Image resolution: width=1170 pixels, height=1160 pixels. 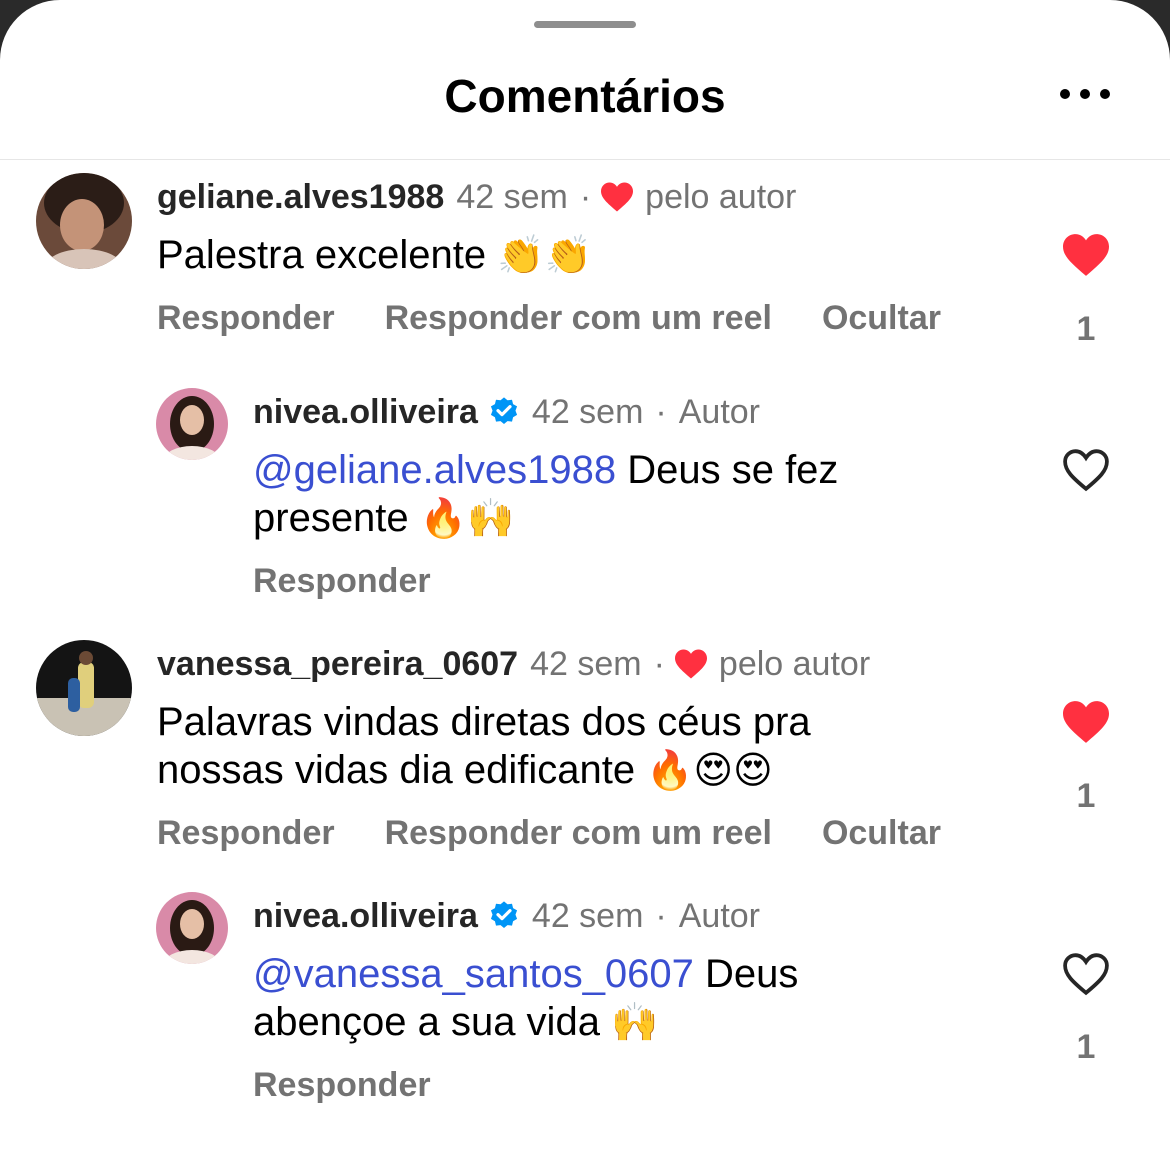 What do you see at coordinates (426, 1022) in the screenshot?
I see `comment-body: abençoe a sua vida` at bounding box center [426, 1022].